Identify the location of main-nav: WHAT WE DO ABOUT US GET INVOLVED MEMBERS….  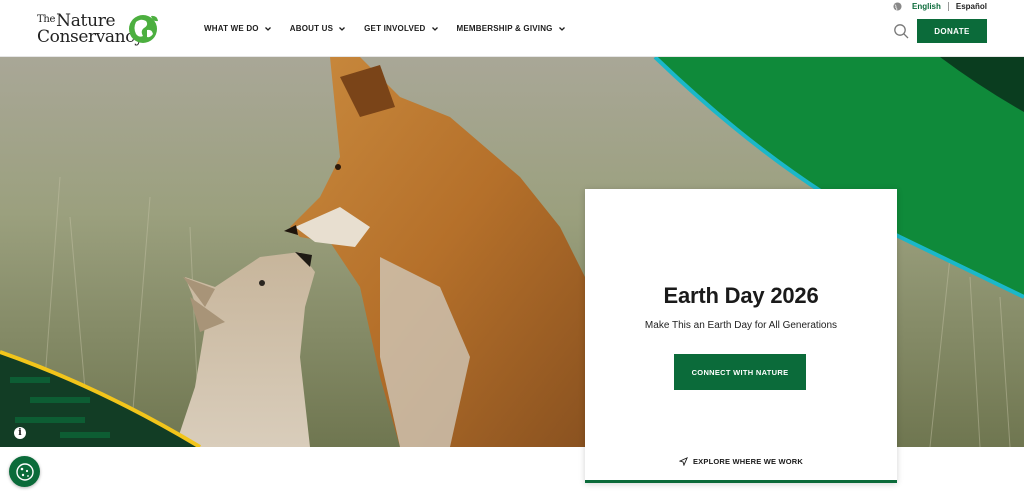
(394, 28).